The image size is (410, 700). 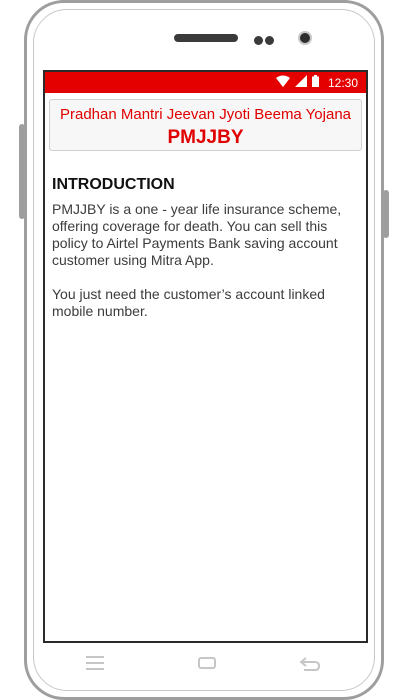 What do you see at coordinates (22, 171) in the screenshot?
I see `left-side-button` at bounding box center [22, 171].